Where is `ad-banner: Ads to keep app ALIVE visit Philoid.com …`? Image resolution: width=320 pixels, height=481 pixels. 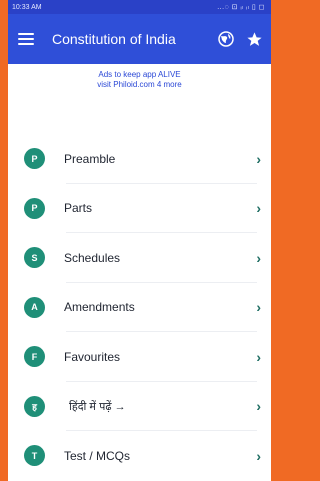
ad-banner: Ads to keep app ALIVE visit Philoid.com … is located at coordinates (139, 80).